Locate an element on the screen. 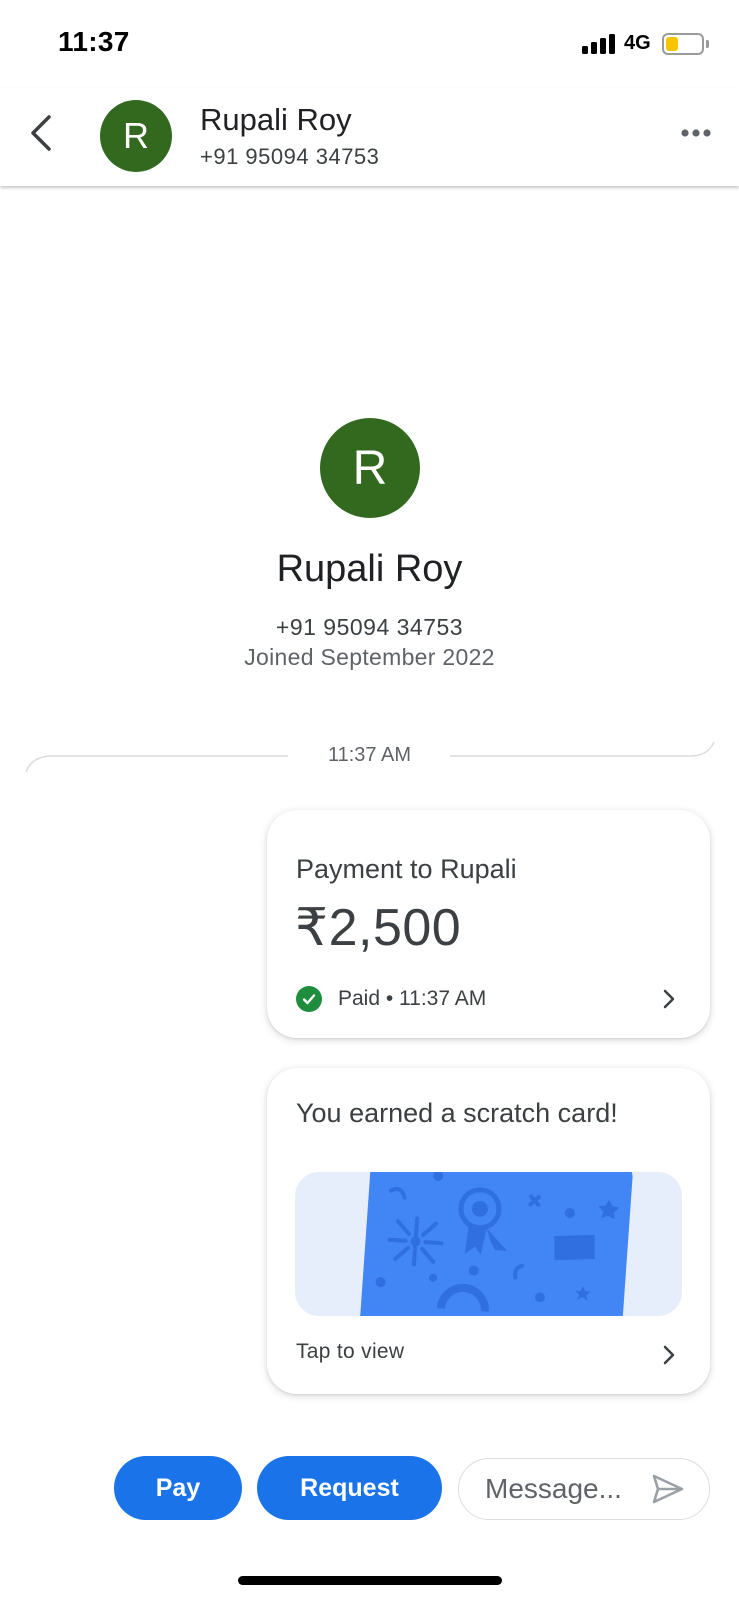 This screenshot has height=1600, width=739. tap-to-view-label: Tap to view is located at coordinates (350, 1351).